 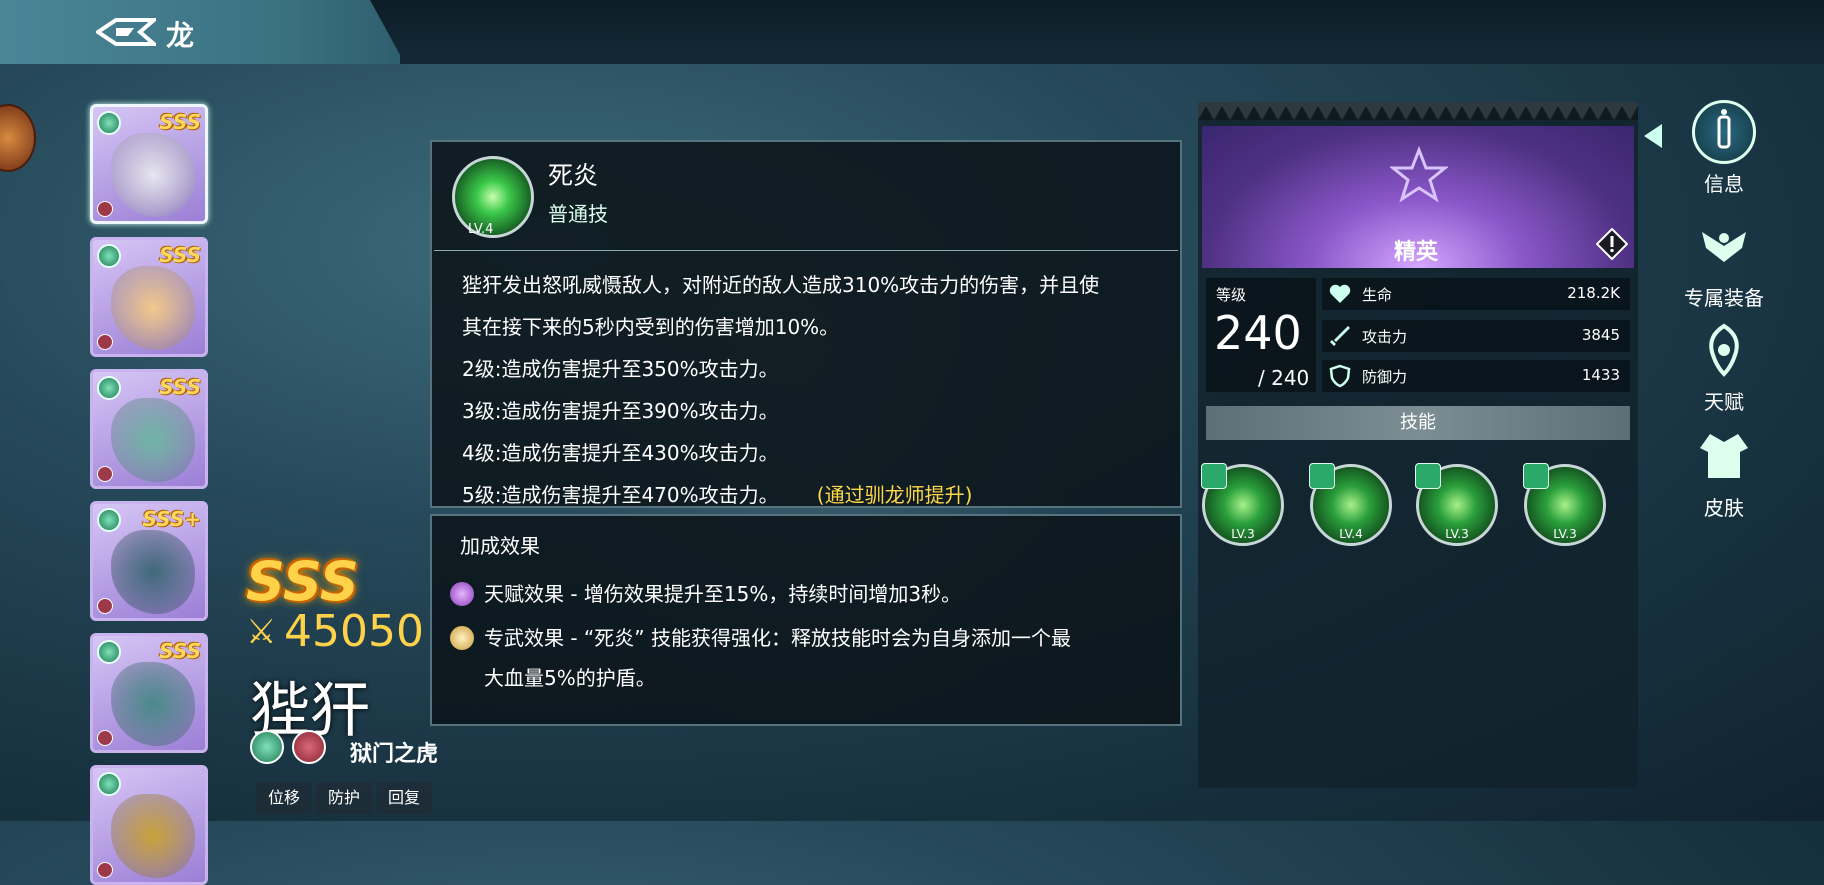 I want to click on nav-exclusive-gear: 专属装备, so click(x=1724, y=264).